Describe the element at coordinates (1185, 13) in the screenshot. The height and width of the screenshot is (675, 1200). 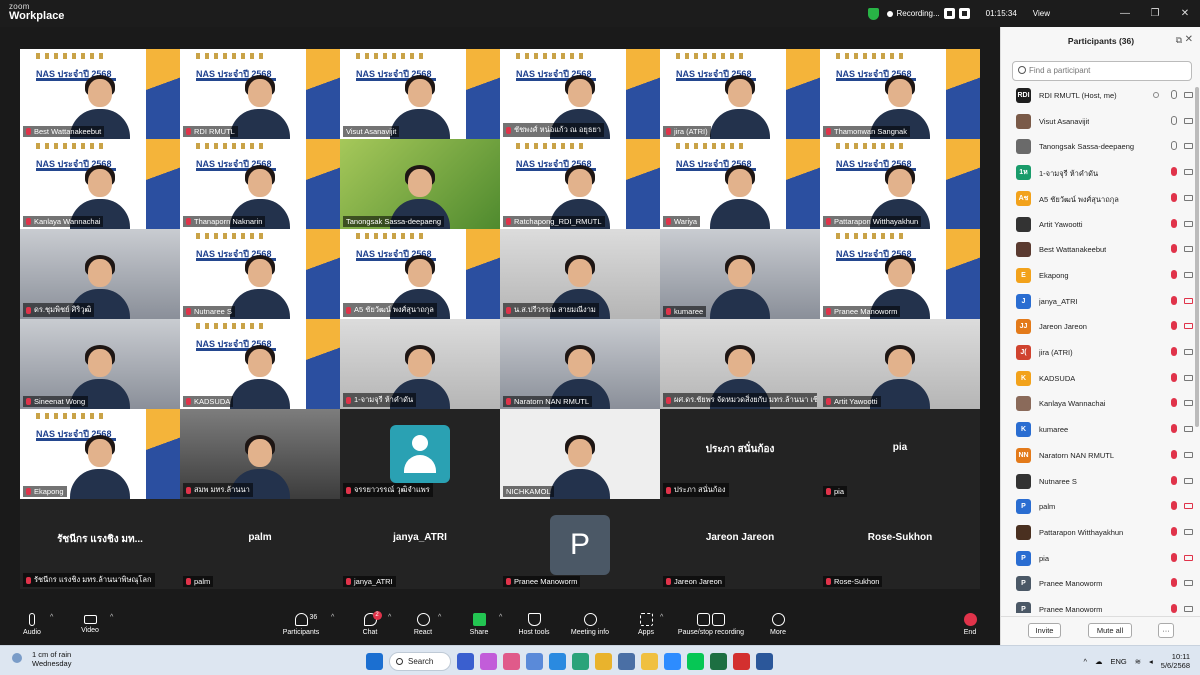
I see `close-window-icon: ✕` at that location.